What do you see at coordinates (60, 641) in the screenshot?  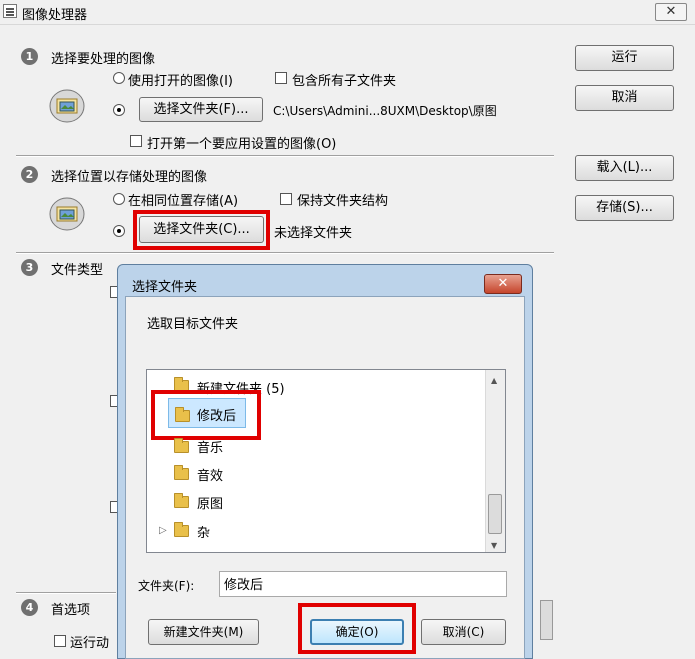 I see `run-action-checkbox` at bounding box center [60, 641].